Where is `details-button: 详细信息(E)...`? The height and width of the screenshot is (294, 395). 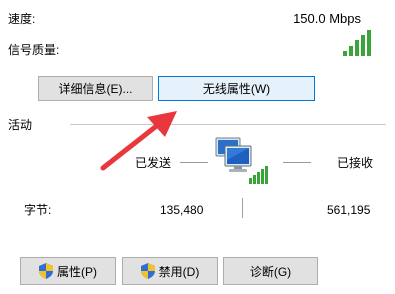 details-button: 详细信息(E)... is located at coordinates (95, 88).